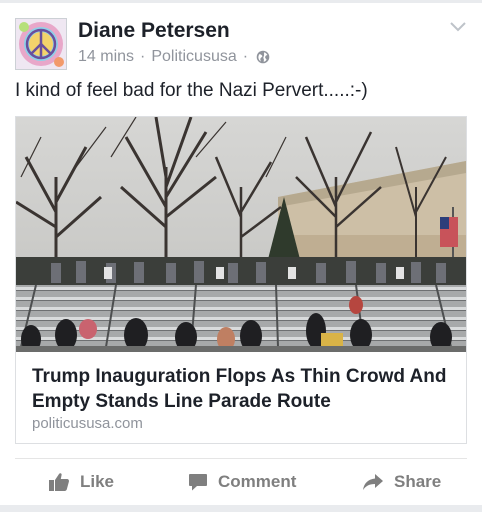 Image resolution: width=482 pixels, height=512 pixels. What do you see at coordinates (241, 458) in the screenshot?
I see `actions-divider` at bounding box center [241, 458].